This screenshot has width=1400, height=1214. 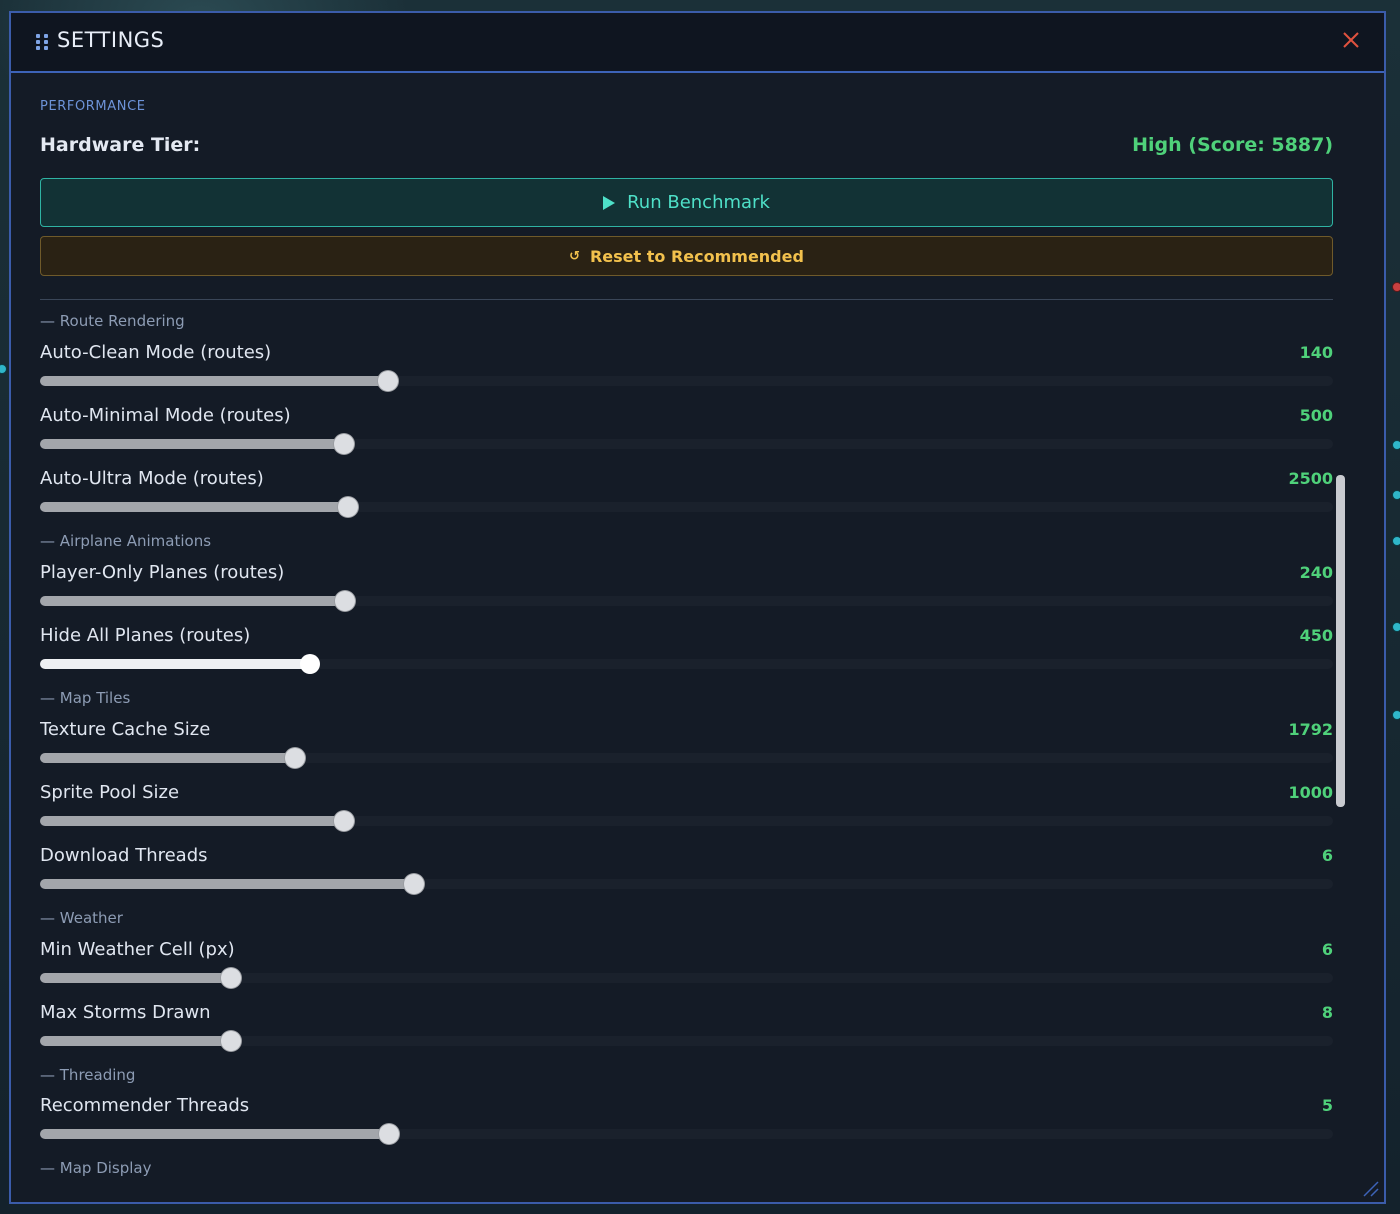 I want to click on slider-value: 1000, so click(x=1310, y=792).